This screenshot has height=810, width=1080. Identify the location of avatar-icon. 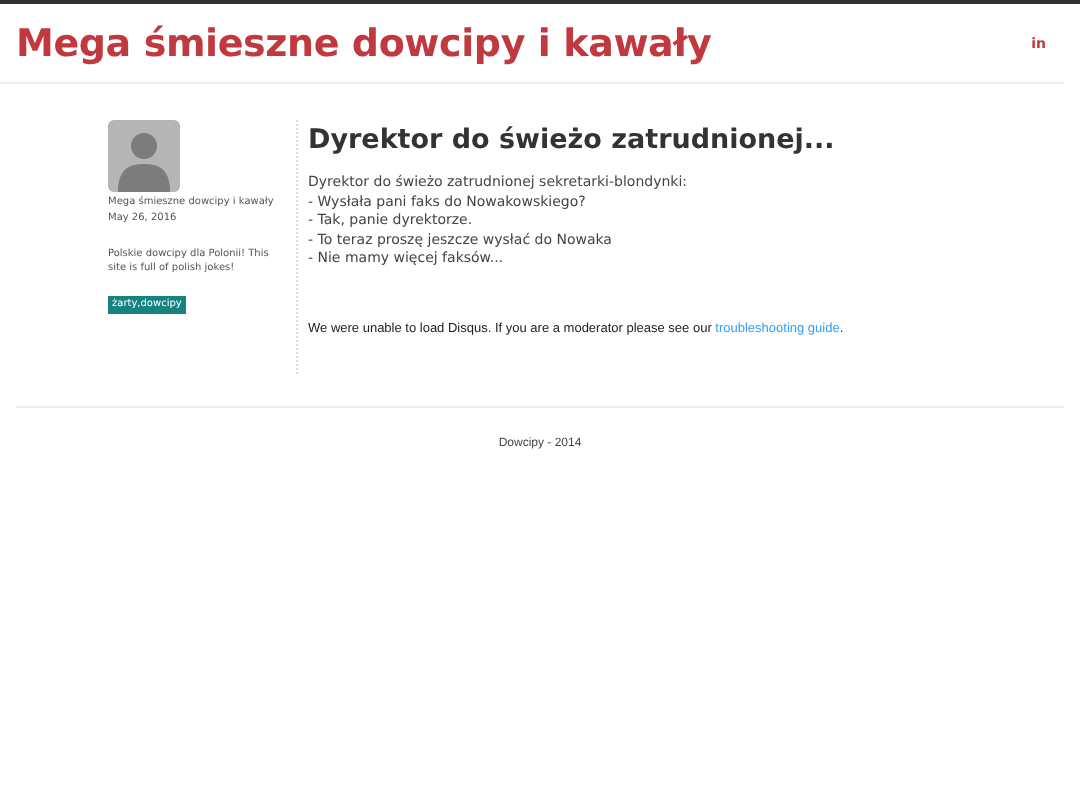
(144, 156).